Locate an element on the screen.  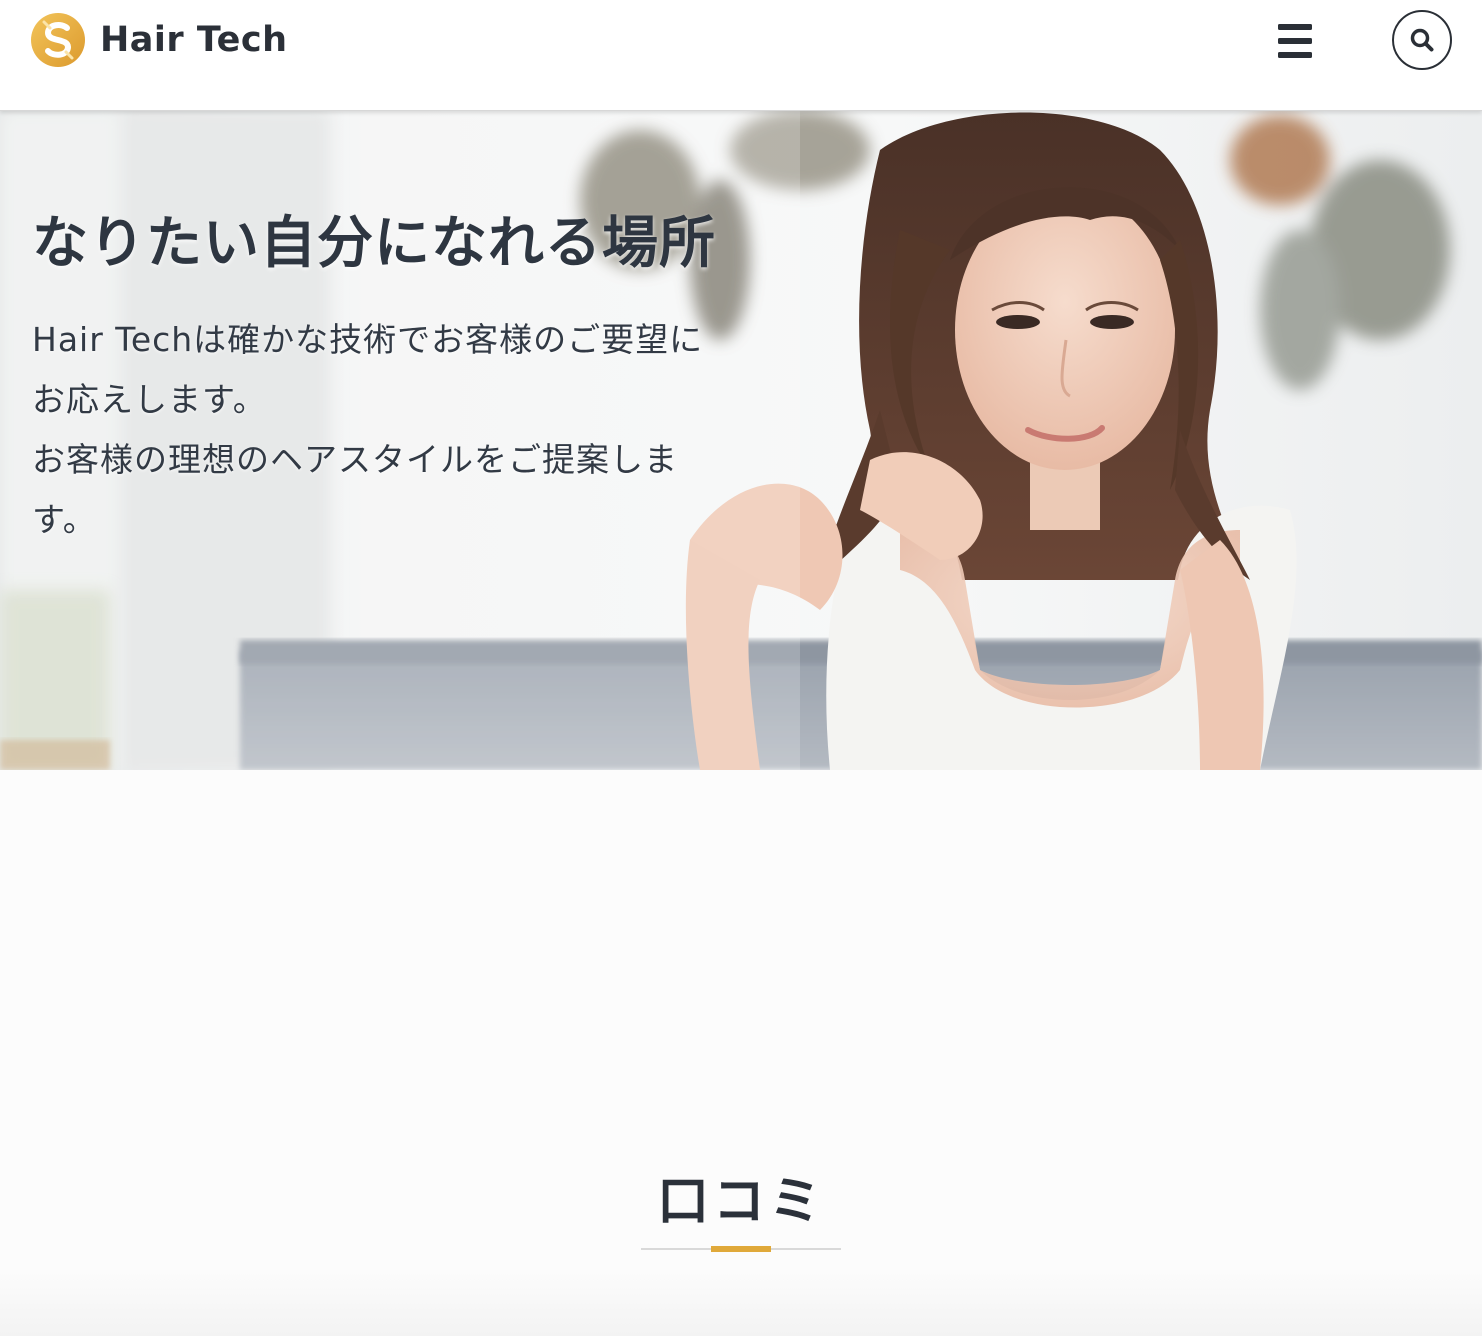
section-title-accent-bar is located at coordinates (741, 1249).